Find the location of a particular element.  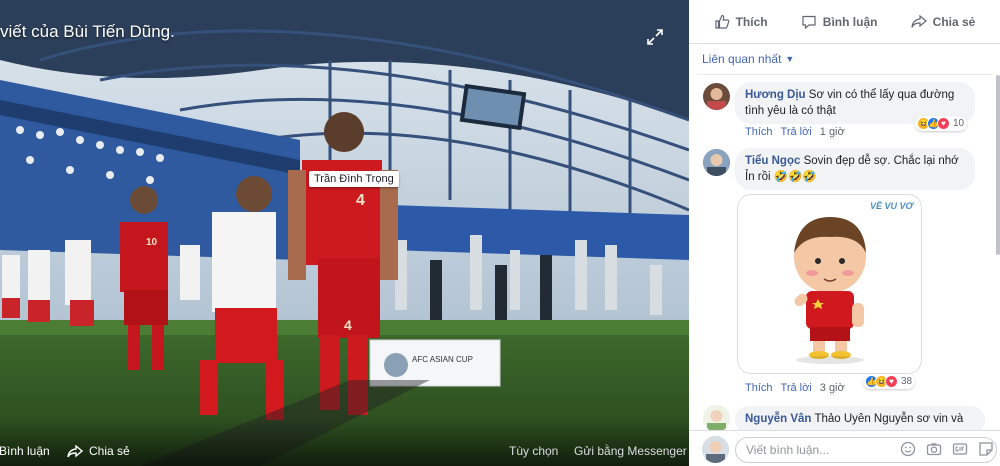

reaction-summary: 👍 😆 ♥ 38 is located at coordinates (889, 381).